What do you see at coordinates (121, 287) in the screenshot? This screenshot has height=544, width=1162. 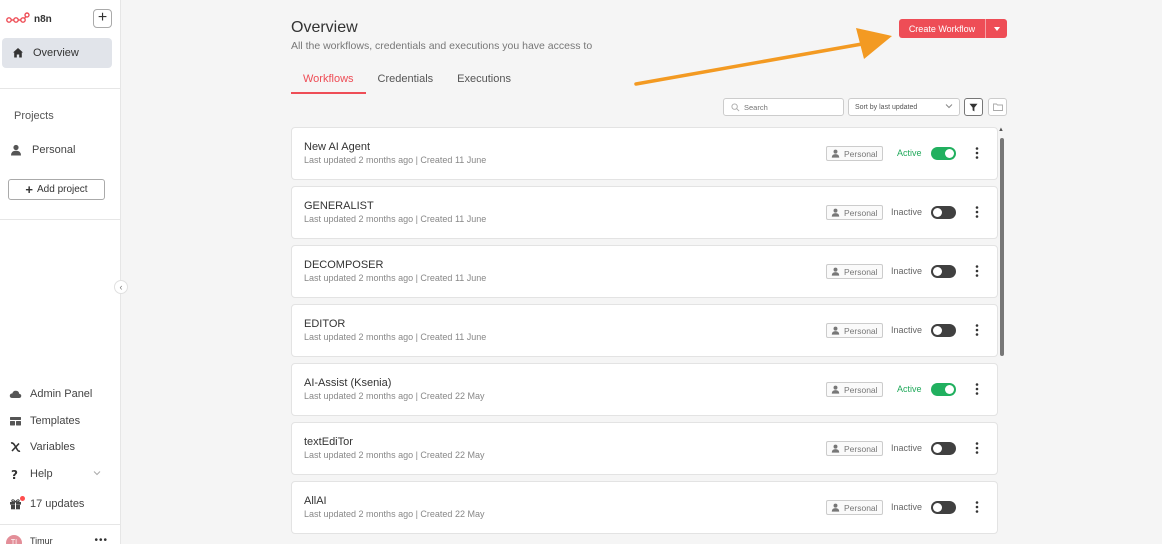 I see `collapse-sidebar-button: ‹` at bounding box center [121, 287].